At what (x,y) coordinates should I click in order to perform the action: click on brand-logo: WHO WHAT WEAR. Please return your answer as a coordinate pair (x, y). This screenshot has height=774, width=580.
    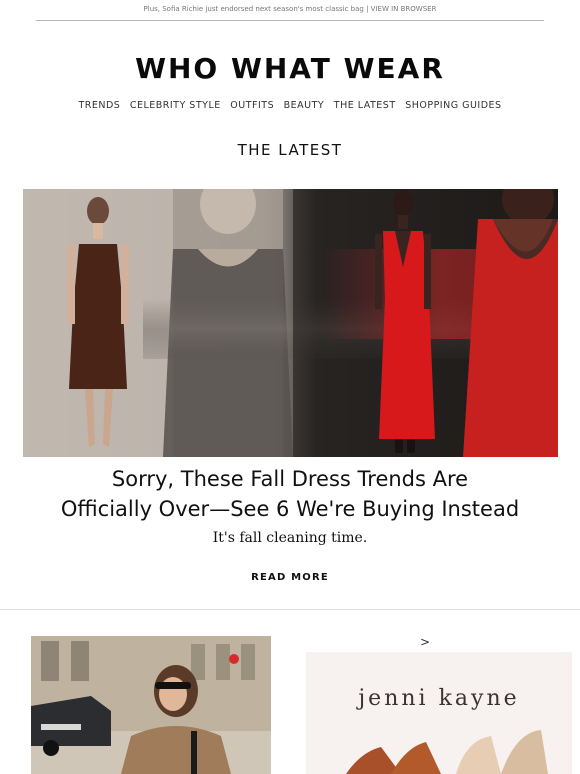
    Looking at the image, I should click on (290, 69).